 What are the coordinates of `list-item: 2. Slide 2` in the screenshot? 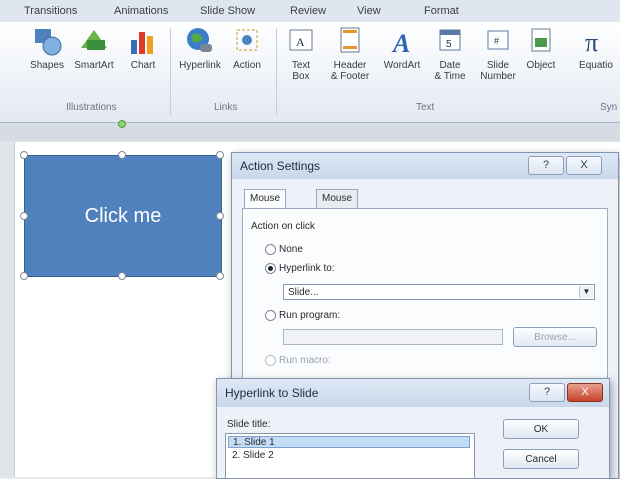 It's located at (349, 456).